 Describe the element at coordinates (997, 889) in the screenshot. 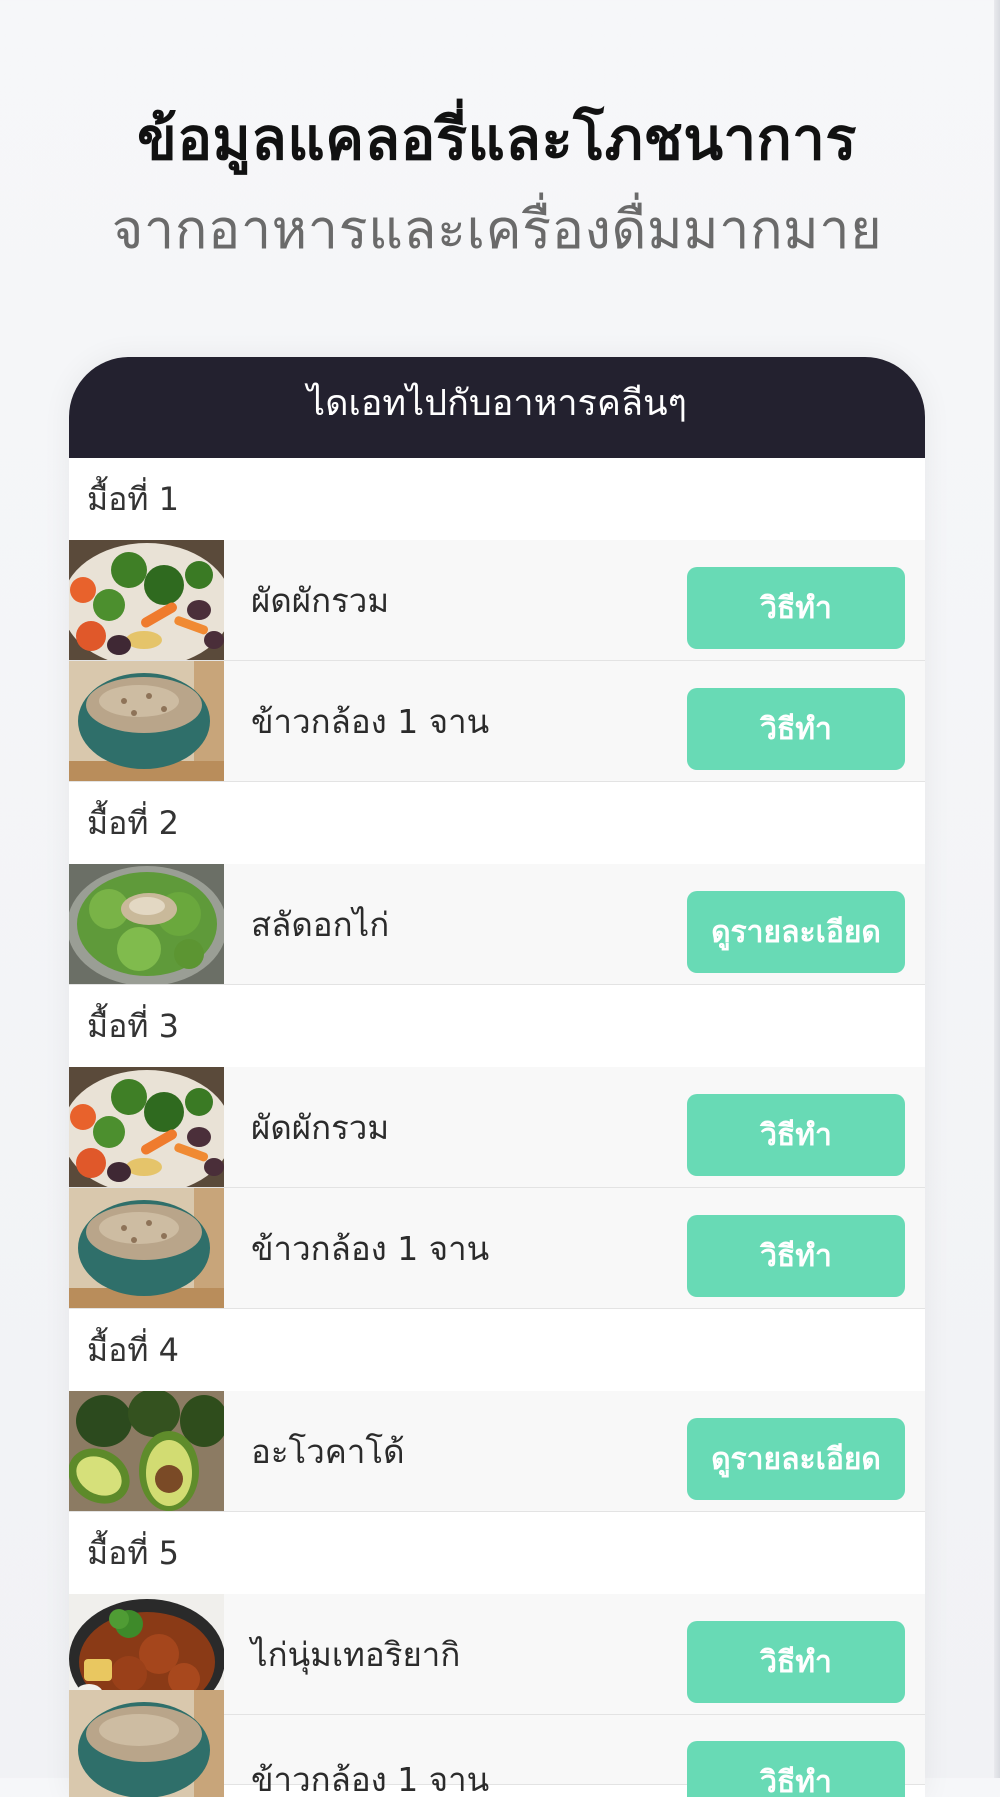

I see `screen-edge` at that location.